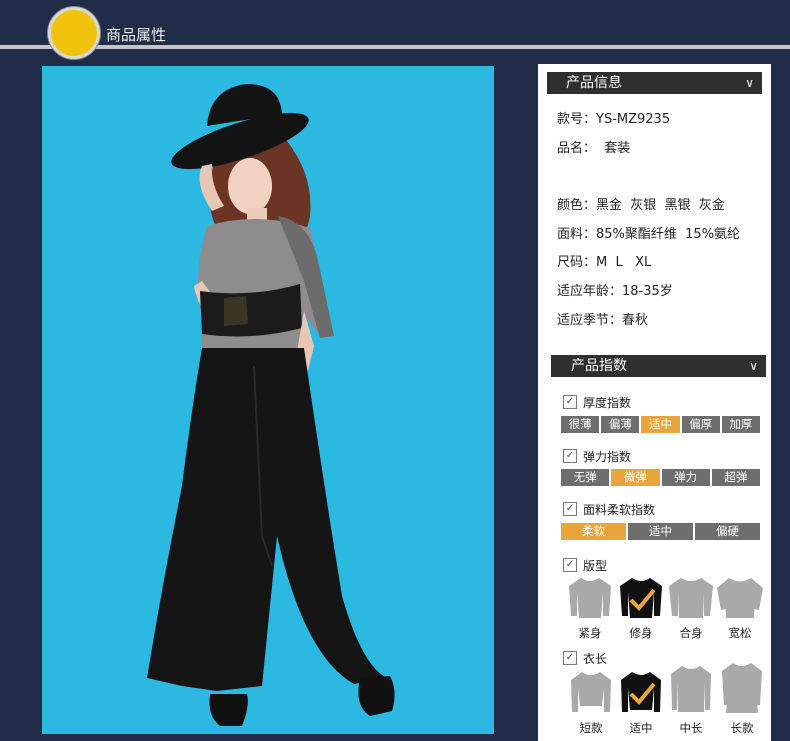 The image size is (790, 741). Describe the element at coordinates (641, 692) in the screenshot. I see `medium-shirt-icon` at that location.